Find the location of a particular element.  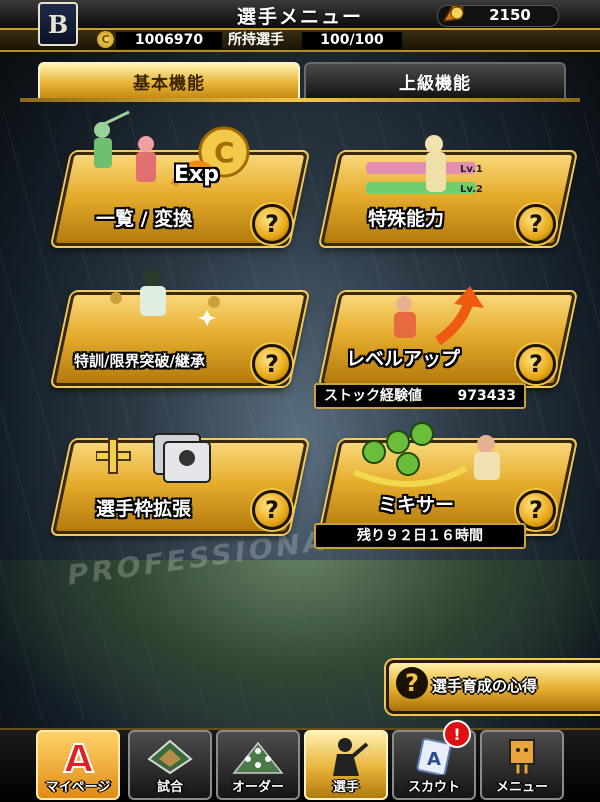

players-exp-illustration: C is located at coordinates (172, 148).